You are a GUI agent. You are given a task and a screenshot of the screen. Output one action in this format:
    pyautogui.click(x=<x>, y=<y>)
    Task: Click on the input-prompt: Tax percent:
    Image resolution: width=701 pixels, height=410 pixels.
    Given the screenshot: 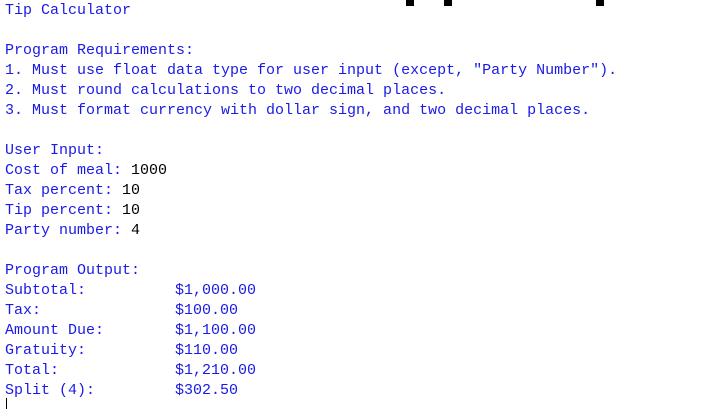 What is the action you would take?
    pyautogui.click(x=64, y=190)
    